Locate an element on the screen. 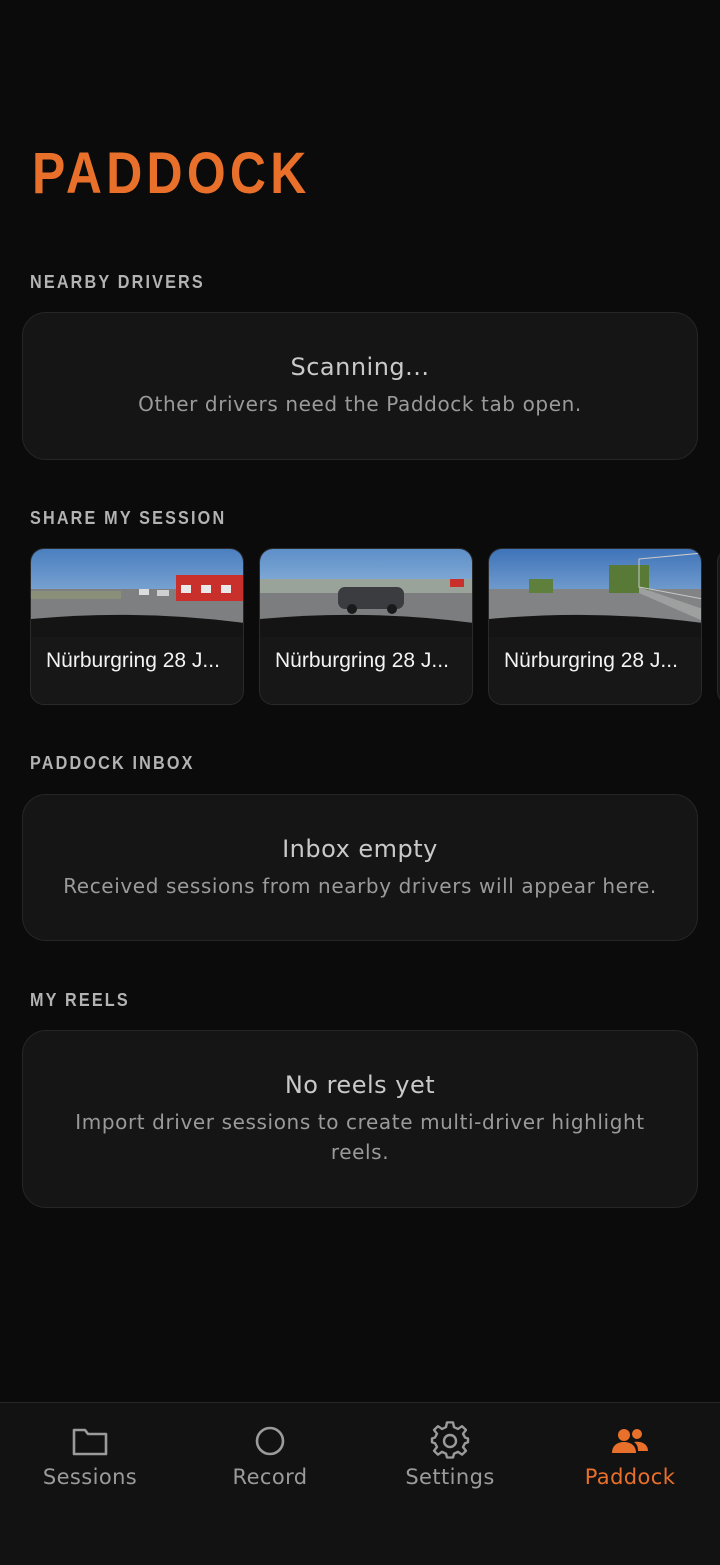 This screenshot has height=1565, width=720. page-title: PADDOCK is located at coordinates (171, 173).